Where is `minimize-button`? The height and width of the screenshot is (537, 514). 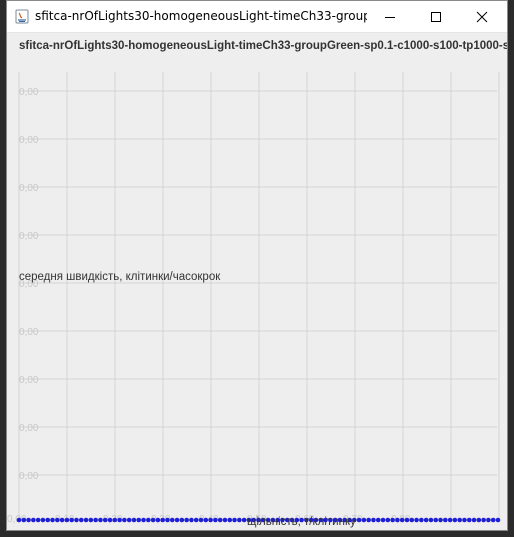 minimize-button is located at coordinates (390, 16).